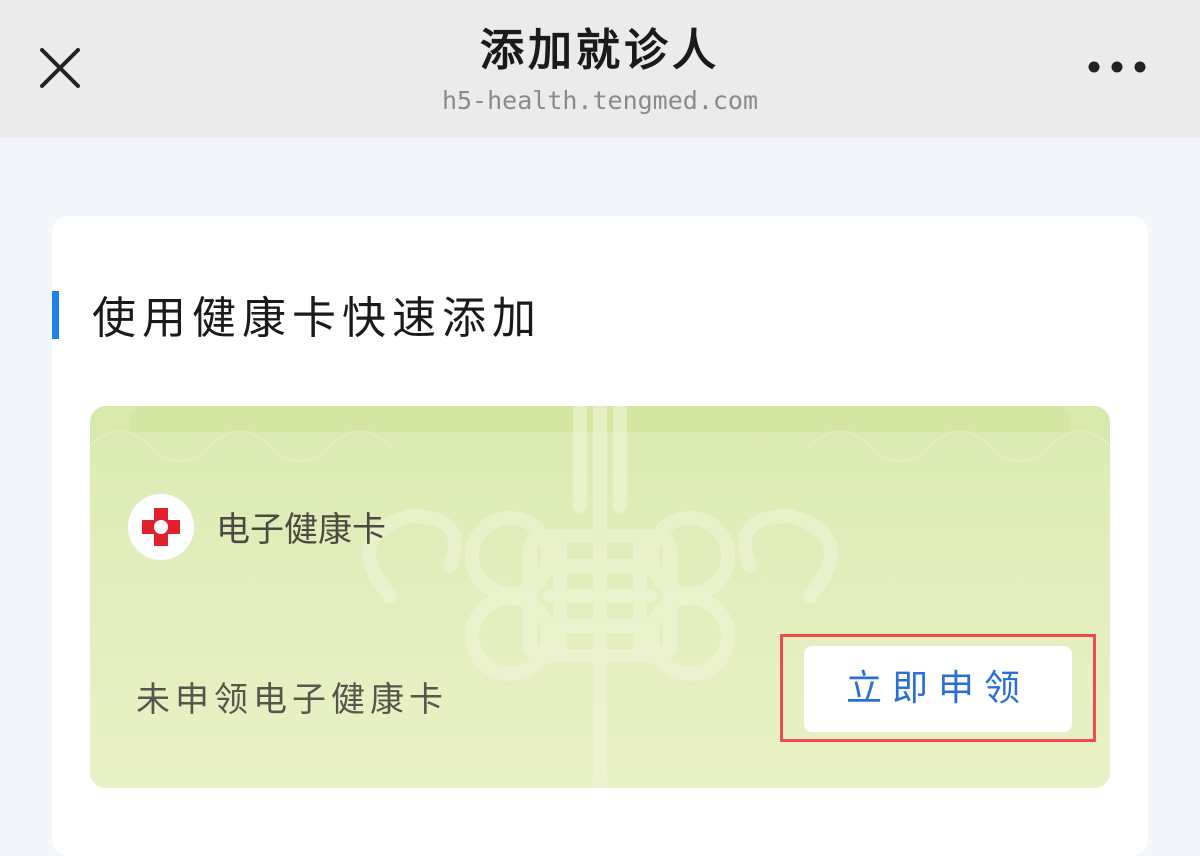  Describe the element at coordinates (600, 50) in the screenshot. I see `page-title: 添加就诊人` at that location.